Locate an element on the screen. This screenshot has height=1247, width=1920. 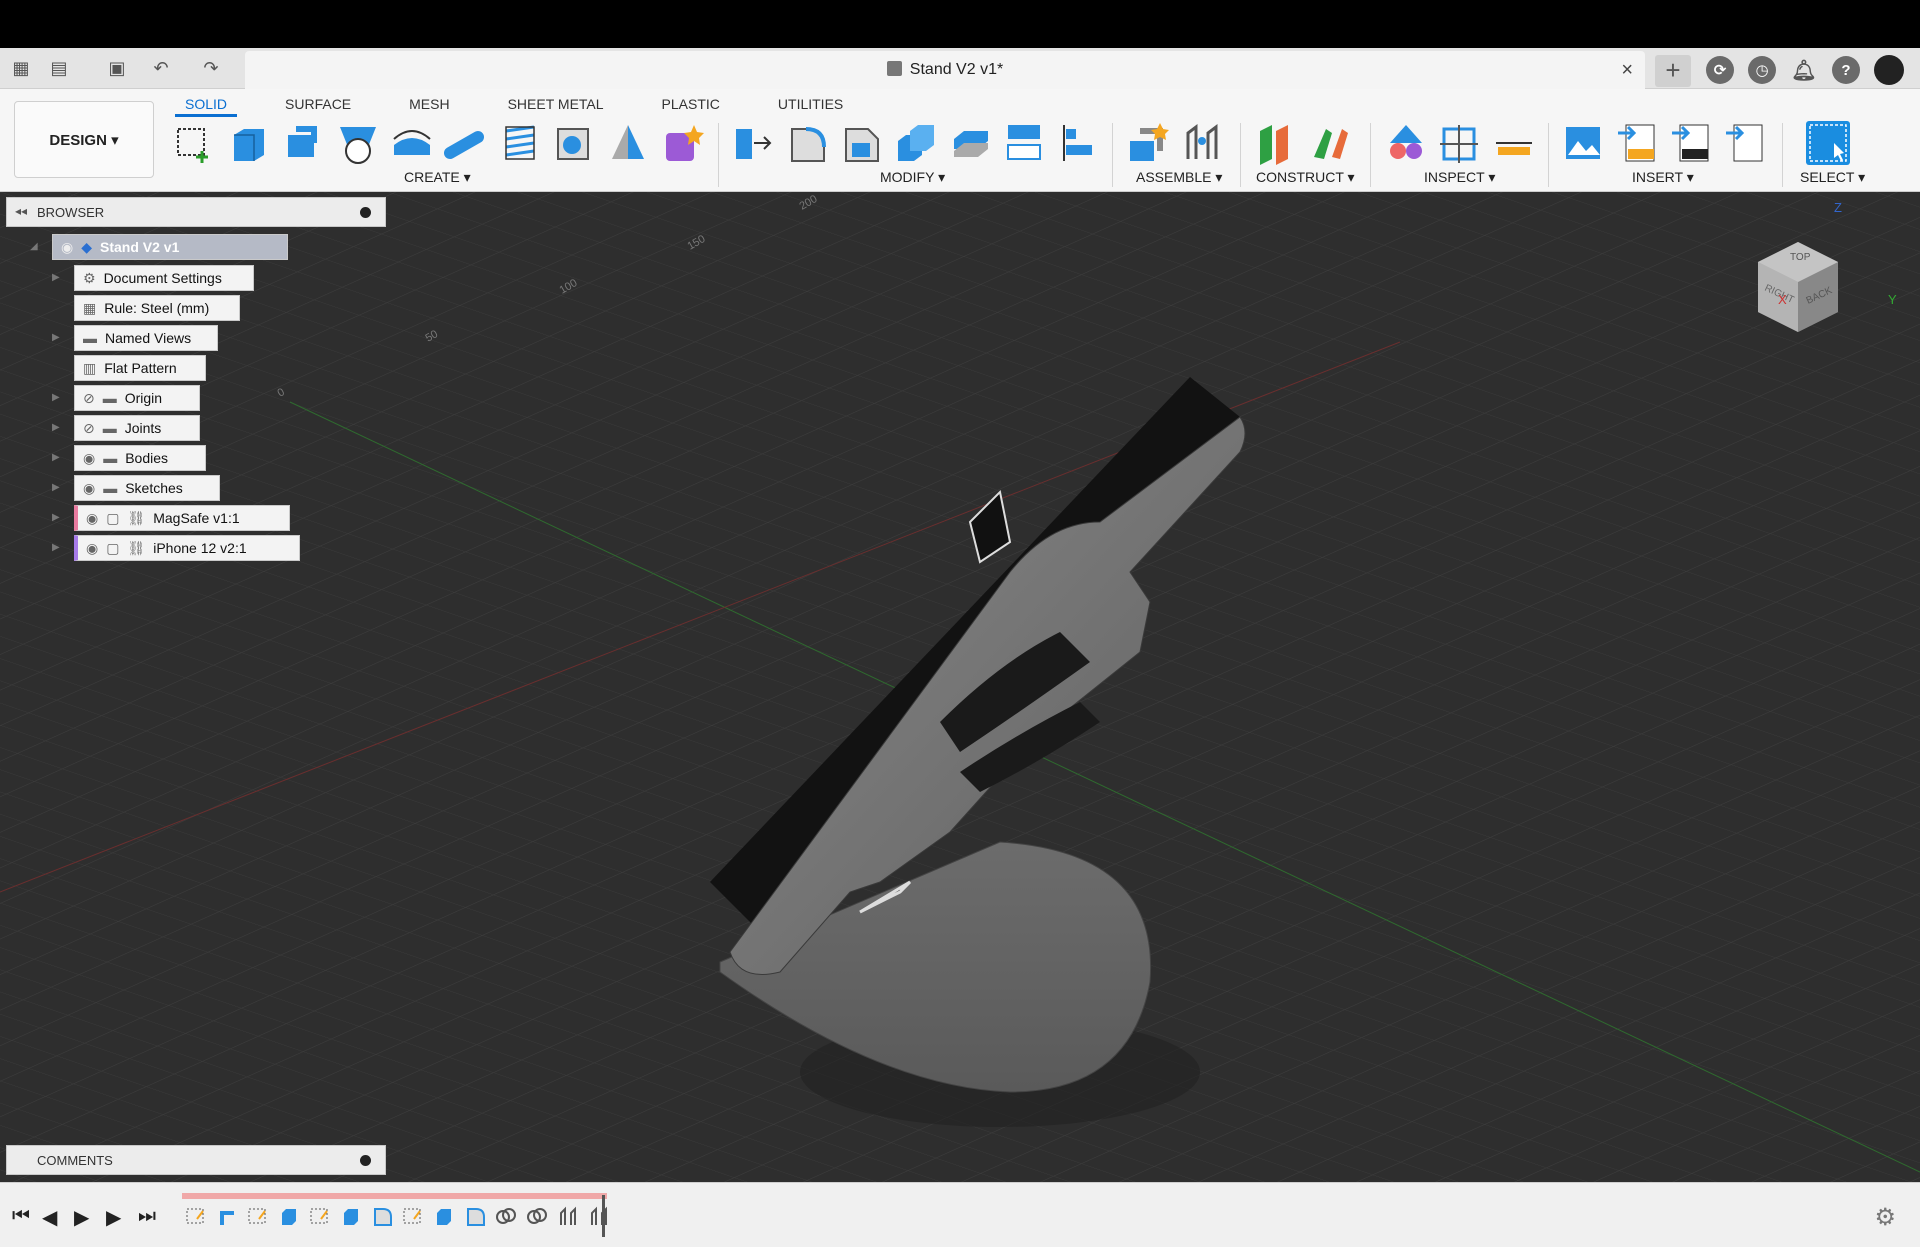
flange-feature-icon is located at coordinates (227, 1216).